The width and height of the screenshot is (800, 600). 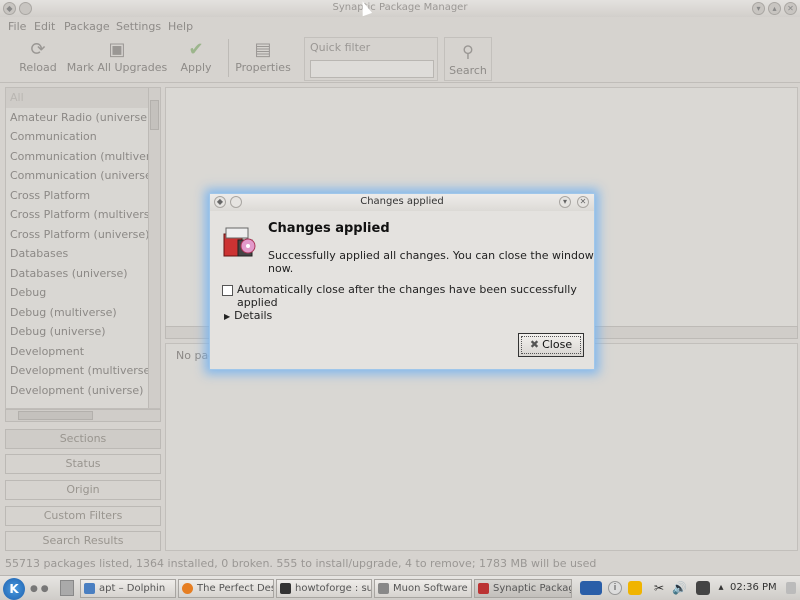 What do you see at coordinates (83, 439) in the screenshot?
I see `sections-filter-button: Sections` at bounding box center [83, 439].